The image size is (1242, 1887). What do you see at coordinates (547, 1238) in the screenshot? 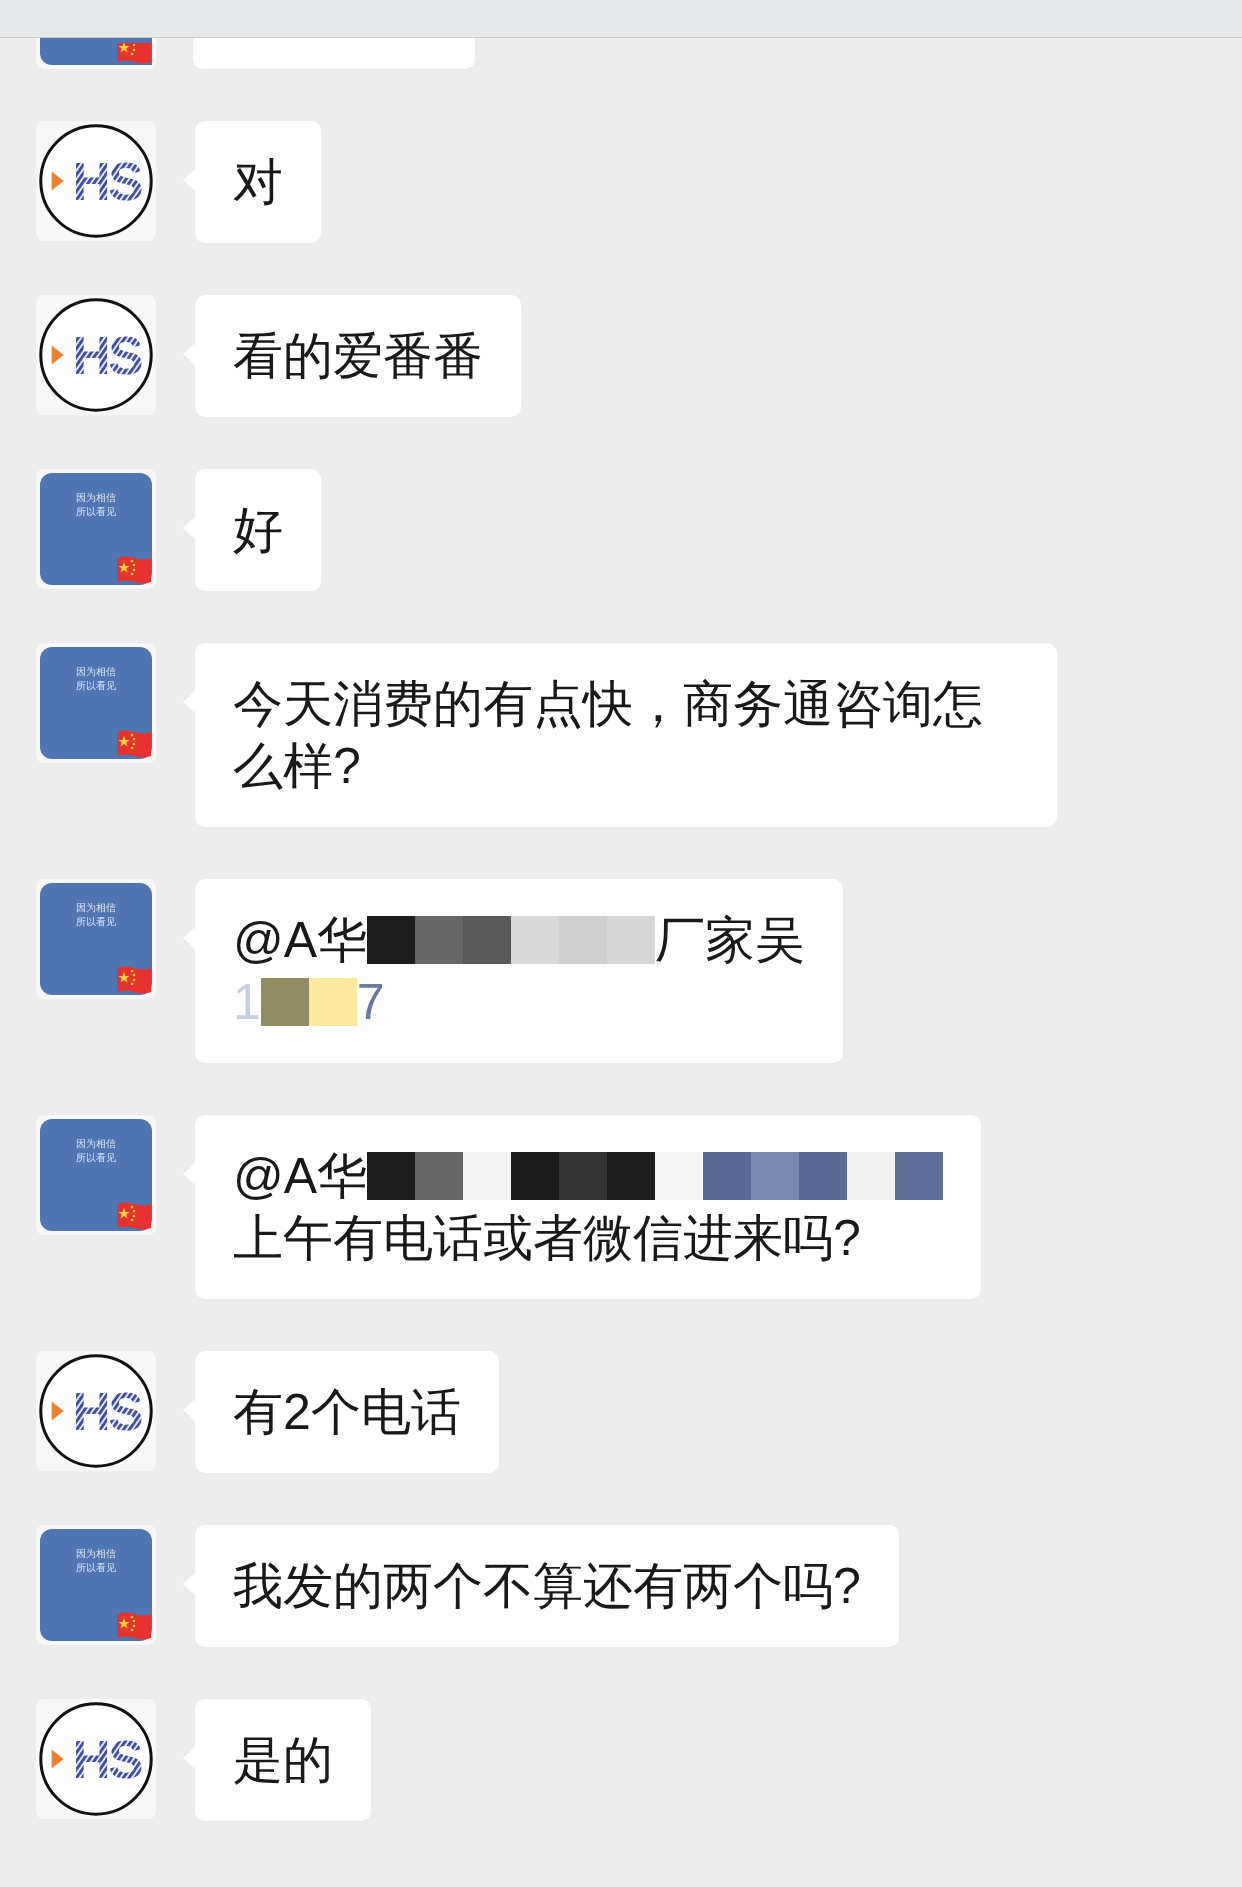
I see `message-text: 上午有电话或者微信进来吗?` at bounding box center [547, 1238].